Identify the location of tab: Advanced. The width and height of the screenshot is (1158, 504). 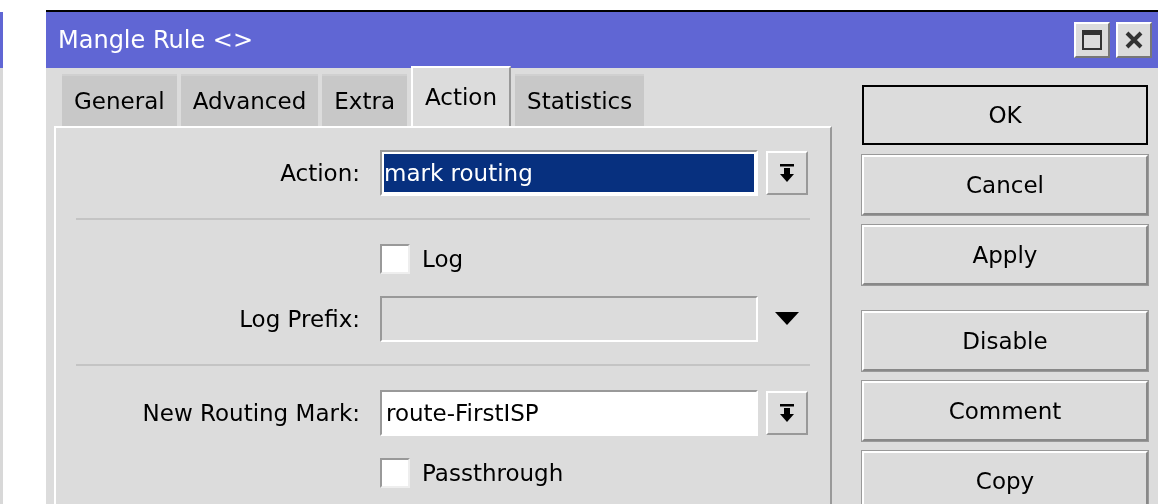
(249, 100).